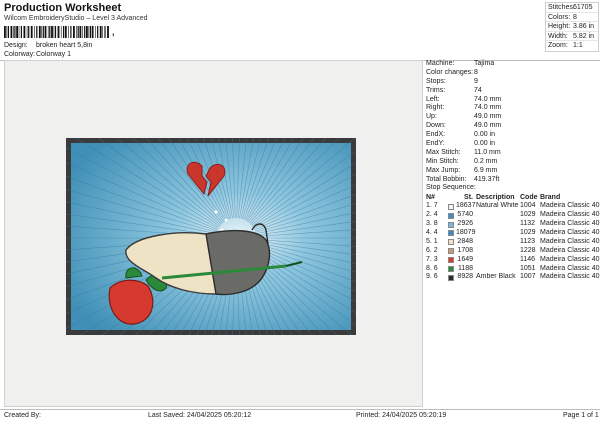 This screenshot has height=424, width=600. What do you see at coordinates (436, 81) in the screenshot?
I see `info-label: Stops:` at bounding box center [436, 81].